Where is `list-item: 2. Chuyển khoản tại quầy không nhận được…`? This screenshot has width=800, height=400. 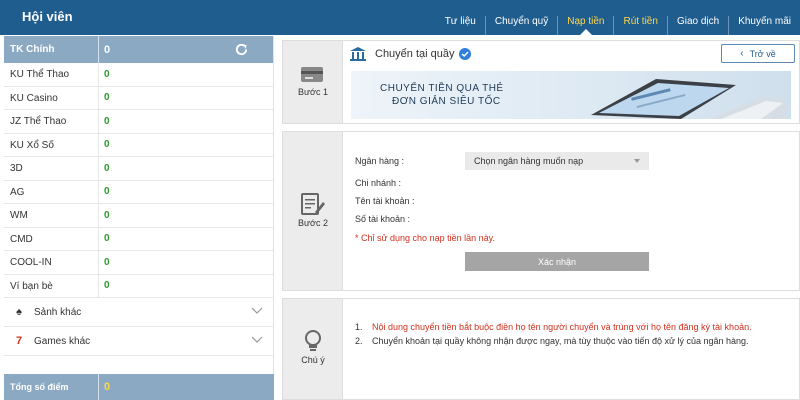
list-item: 2. Chuyển khoản tại quầy không nhận được… is located at coordinates (575, 341).